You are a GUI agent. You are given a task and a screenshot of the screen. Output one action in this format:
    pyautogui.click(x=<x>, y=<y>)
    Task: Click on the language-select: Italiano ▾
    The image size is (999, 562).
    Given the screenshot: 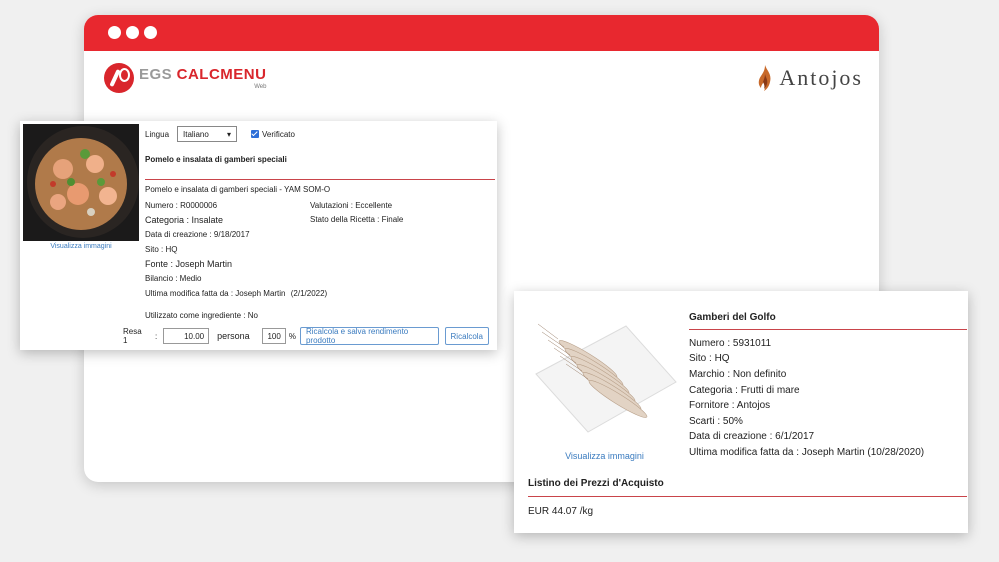 What is the action you would take?
    pyautogui.click(x=207, y=134)
    